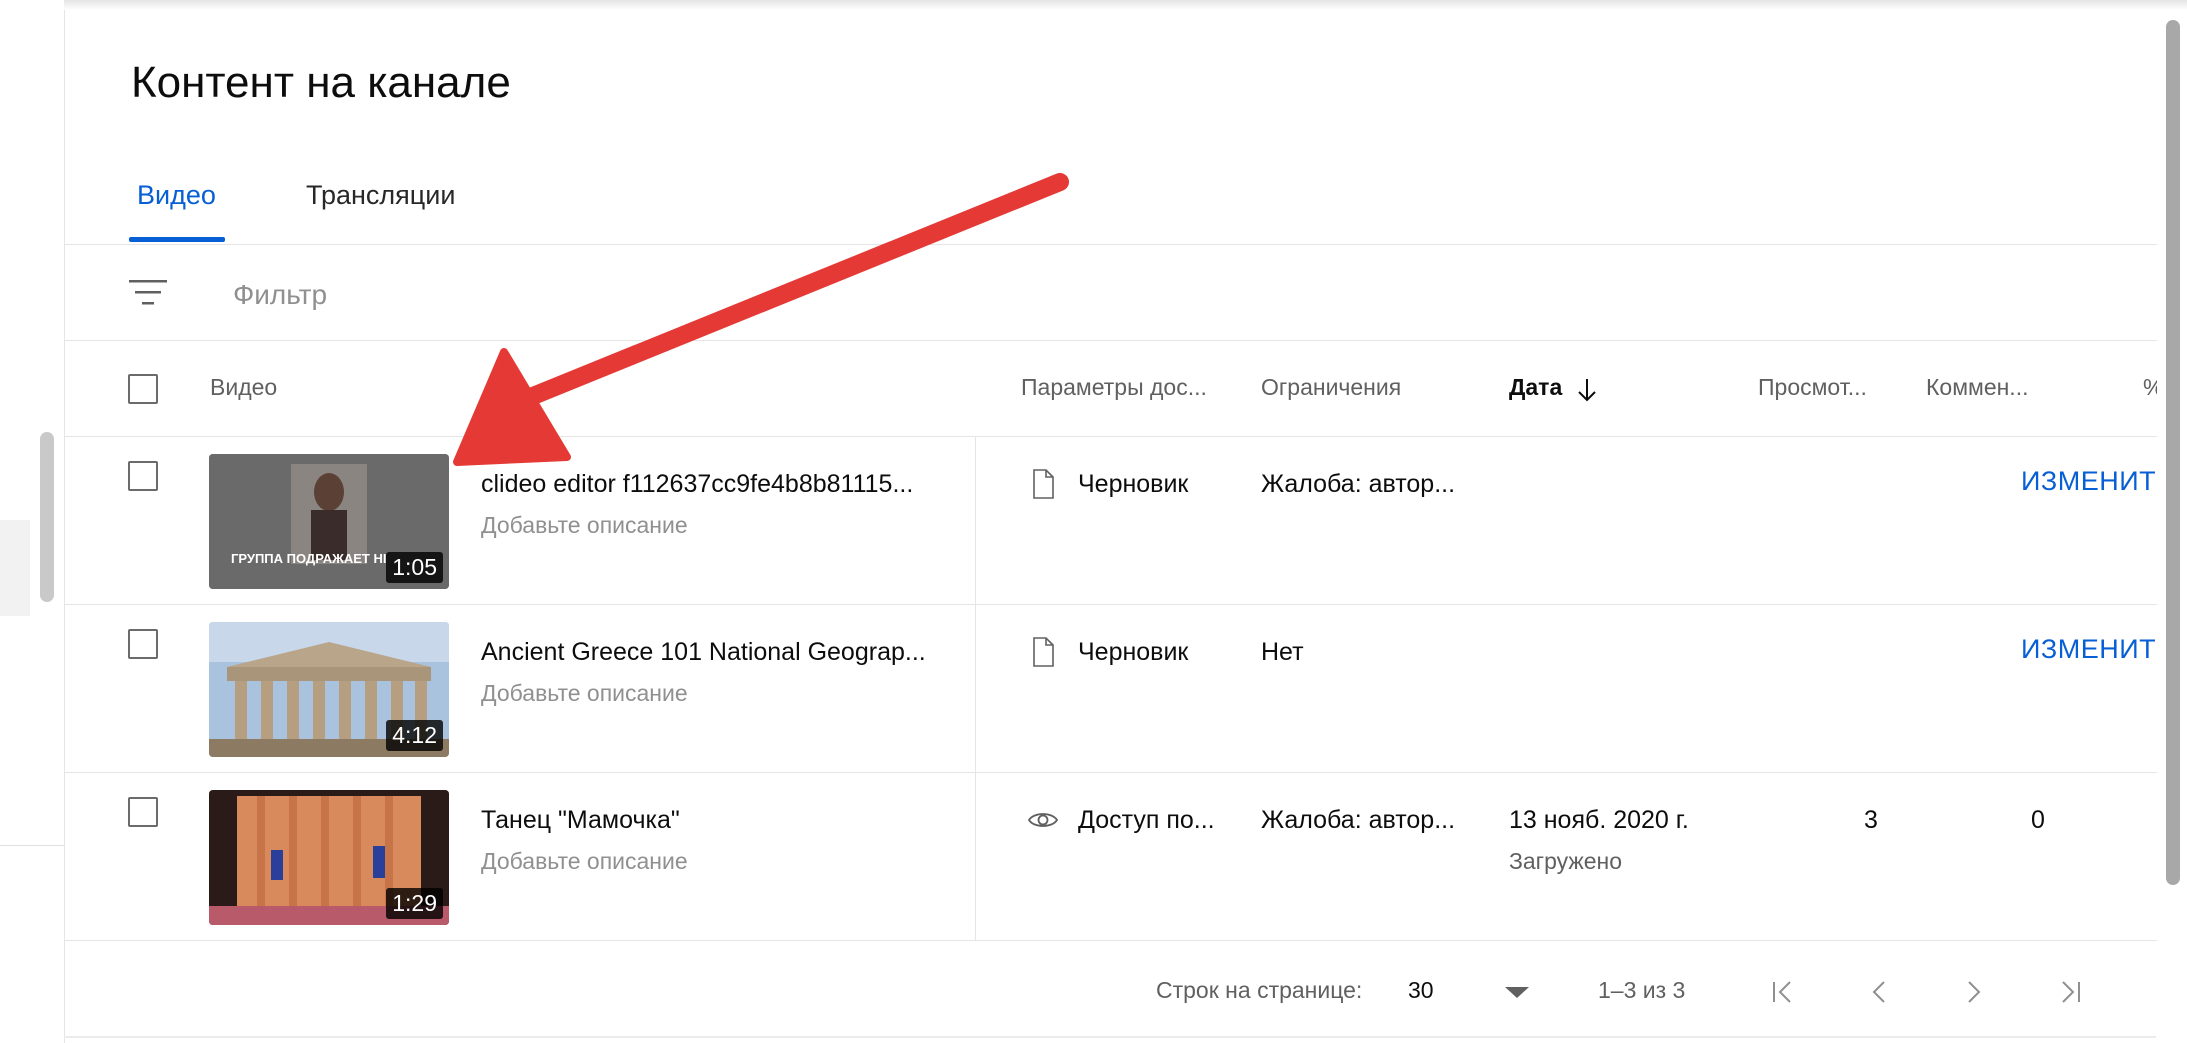 The height and width of the screenshot is (1043, 2187). What do you see at coordinates (1783, 992) in the screenshot?
I see `first-page-icon` at bounding box center [1783, 992].